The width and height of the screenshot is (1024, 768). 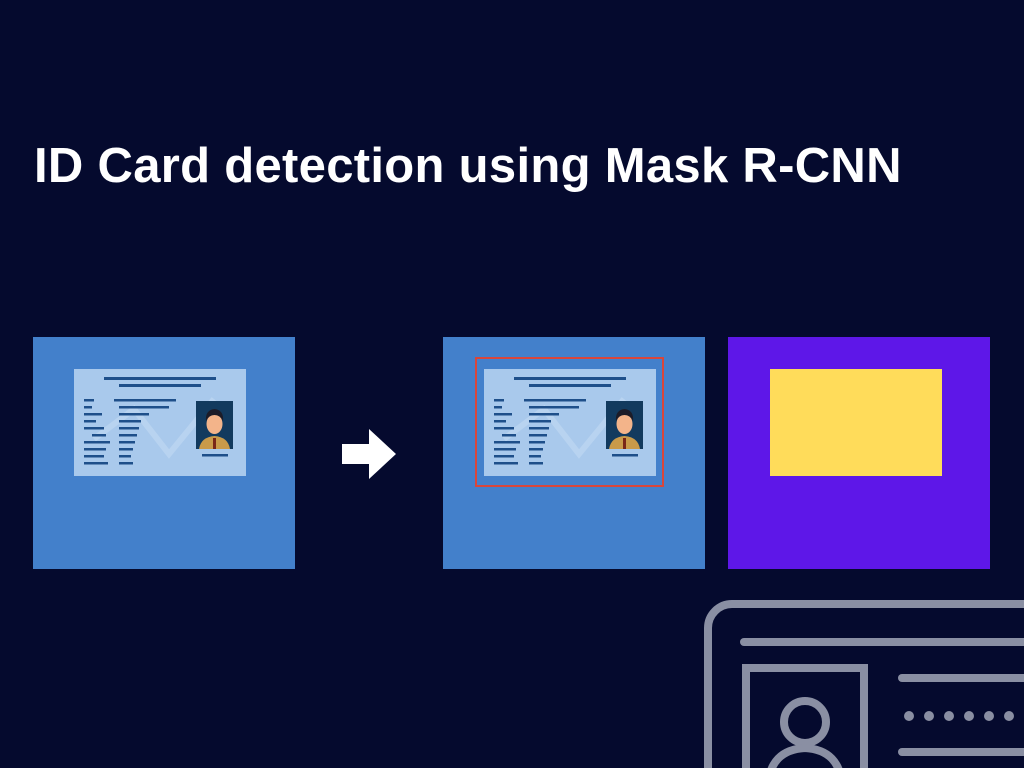 I want to click on bounding-box, so click(x=569, y=422).